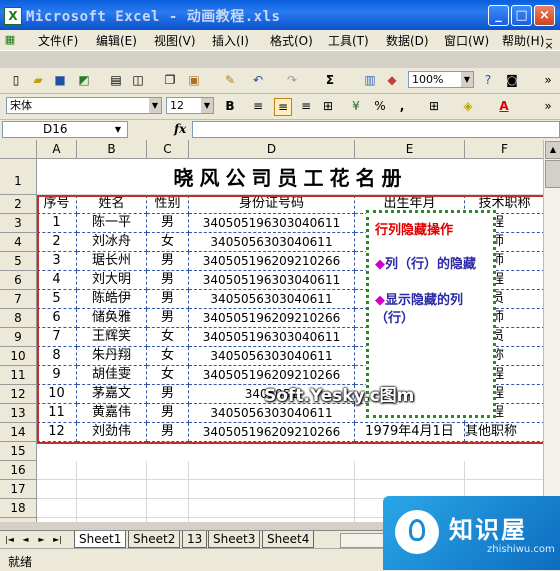 The width and height of the screenshot is (560, 571). I want to click on row-header: 10, so click(18, 356).